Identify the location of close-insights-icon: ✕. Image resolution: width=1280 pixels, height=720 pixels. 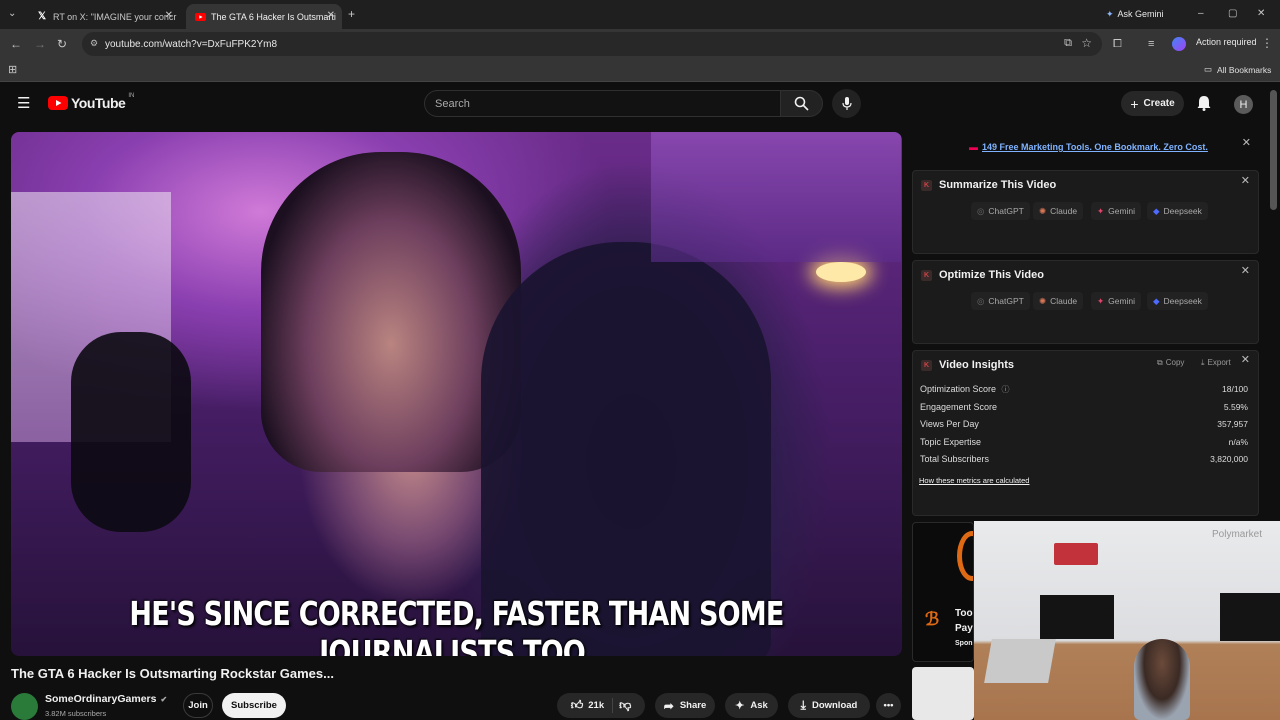
(1245, 359).